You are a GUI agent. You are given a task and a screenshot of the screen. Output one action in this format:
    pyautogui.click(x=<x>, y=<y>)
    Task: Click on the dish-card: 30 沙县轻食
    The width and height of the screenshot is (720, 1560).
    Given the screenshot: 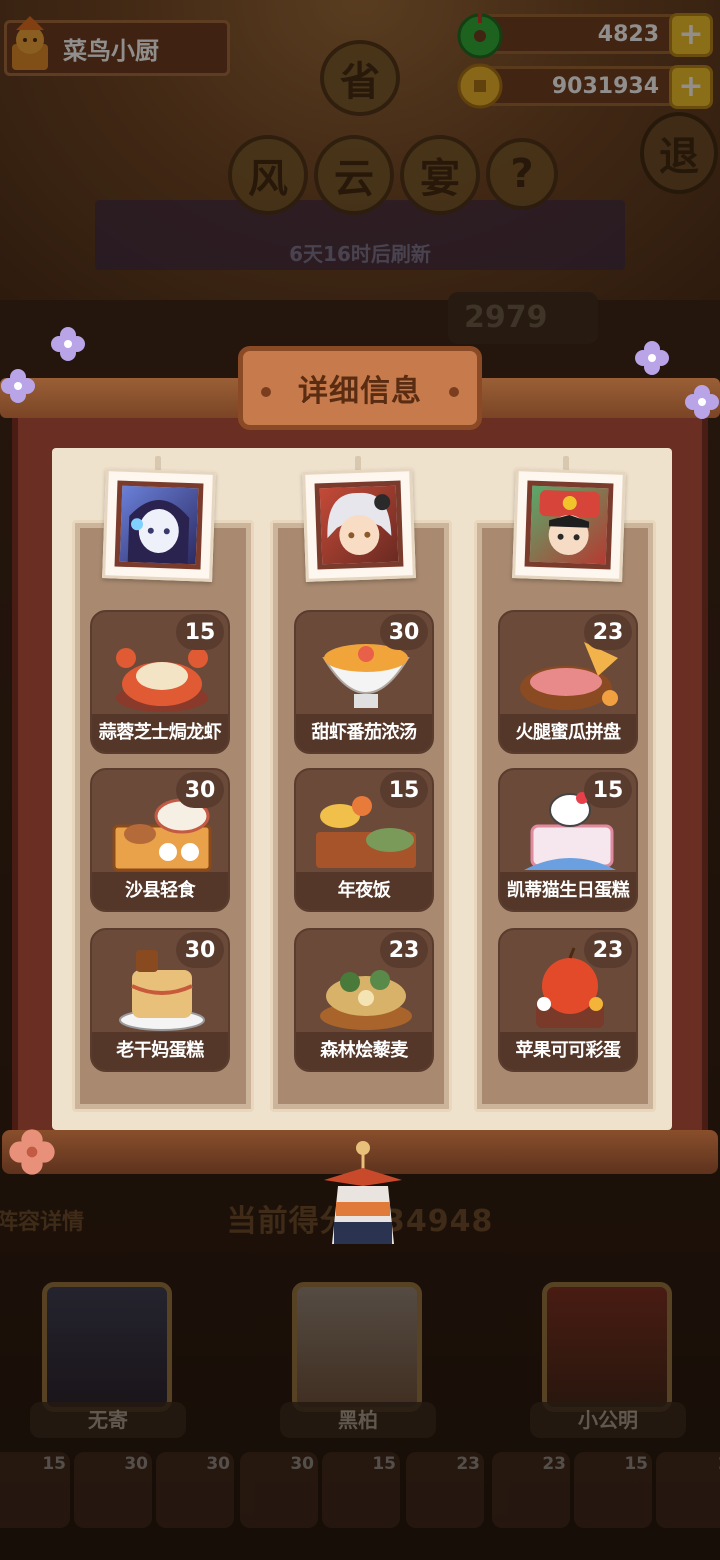 What is the action you would take?
    pyautogui.click(x=160, y=840)
    